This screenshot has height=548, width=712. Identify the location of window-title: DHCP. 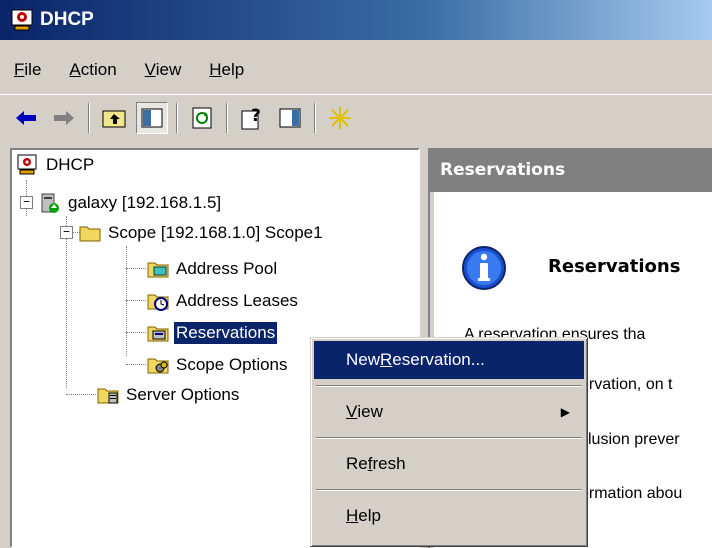
(67, 19).